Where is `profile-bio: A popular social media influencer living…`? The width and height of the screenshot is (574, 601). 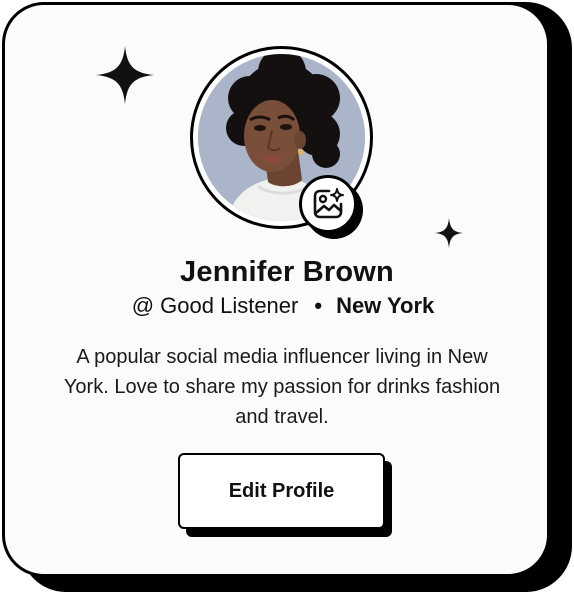 profile-bio: A popular social media influencer living… is located at coordinates (282, 387).